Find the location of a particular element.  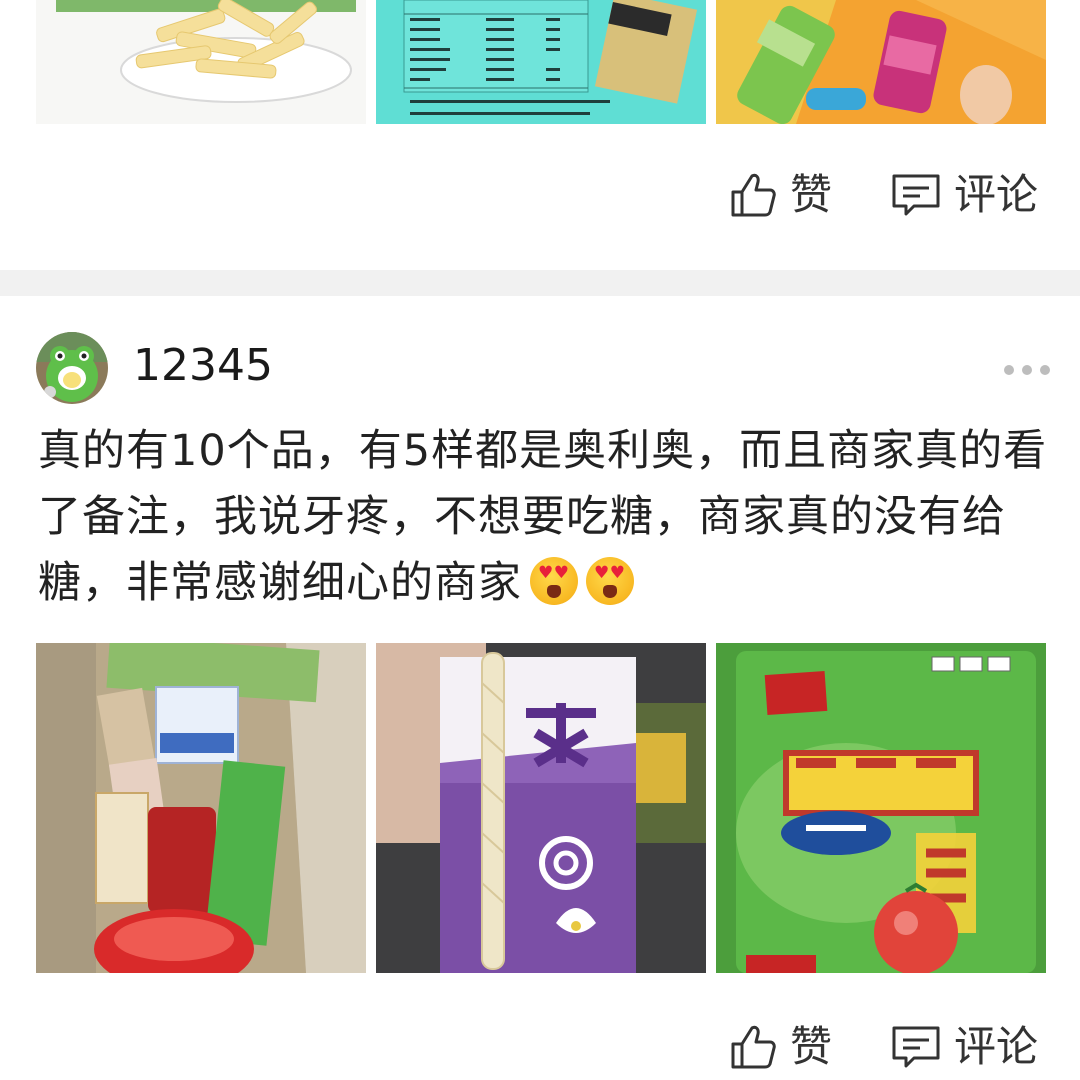

chip-cans-image is located at coordinates (881, 62).